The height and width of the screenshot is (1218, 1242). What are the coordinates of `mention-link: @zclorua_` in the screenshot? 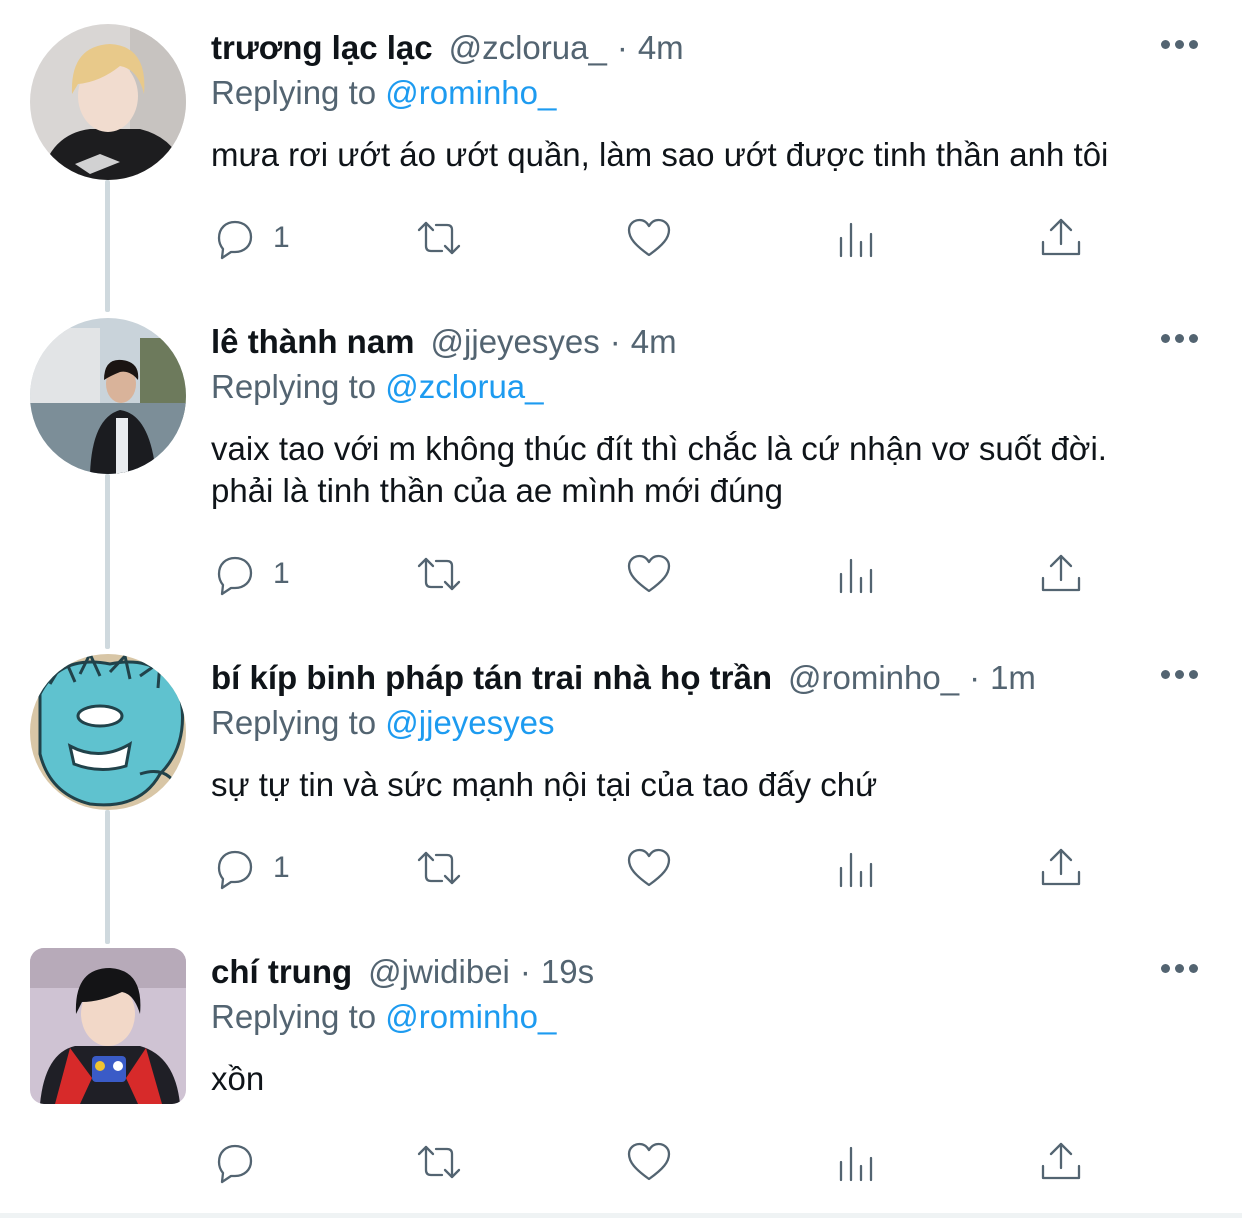 It's located at (464, 386).